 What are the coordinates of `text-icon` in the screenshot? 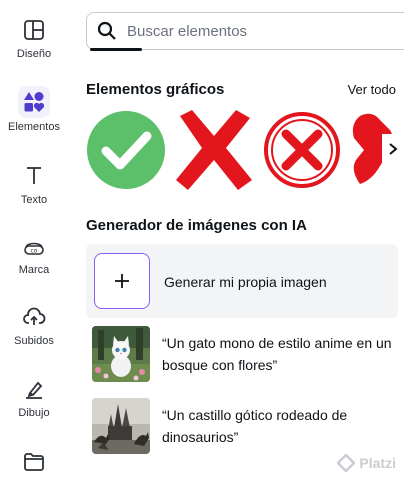 It's located at (34, 175).